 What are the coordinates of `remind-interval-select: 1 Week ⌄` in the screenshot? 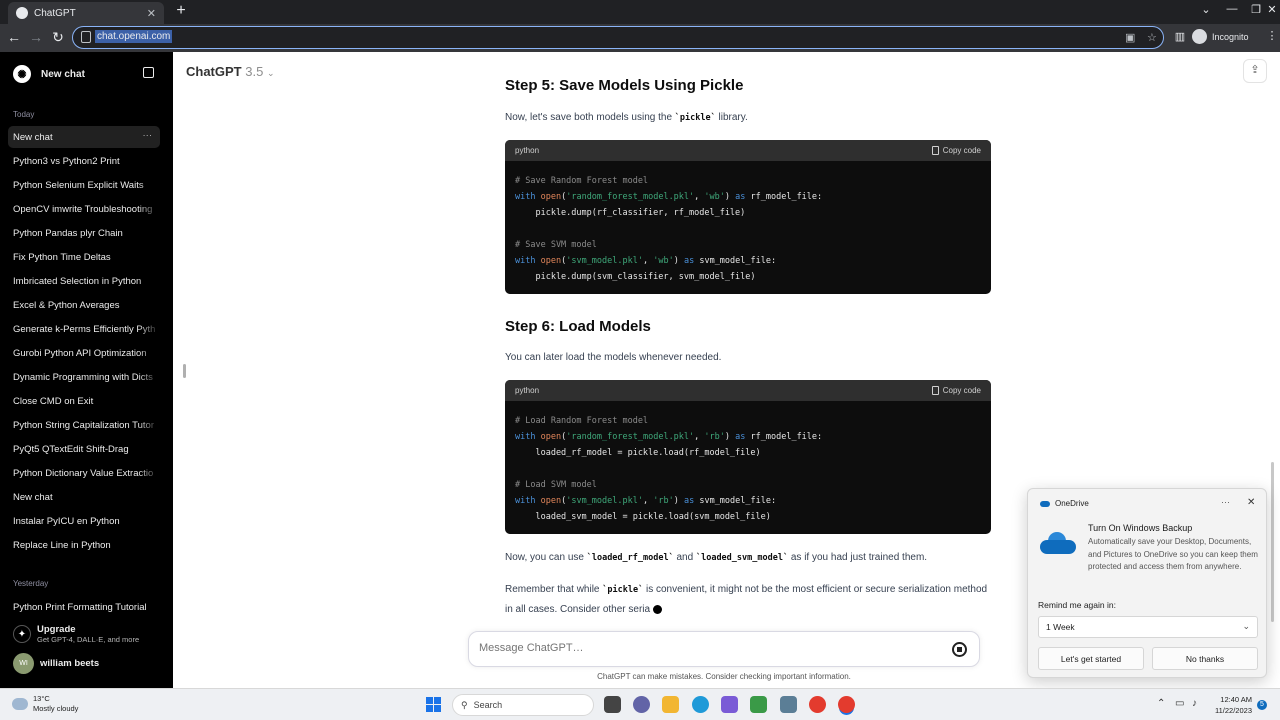 It's located at (1148, 627).